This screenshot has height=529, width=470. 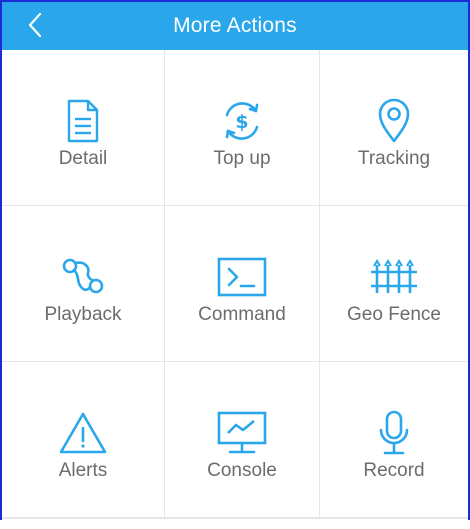 What do you see at coordinates (83, 158) in the screenshot?
I see `action-label: Detail` at bounding box center [83, 158].